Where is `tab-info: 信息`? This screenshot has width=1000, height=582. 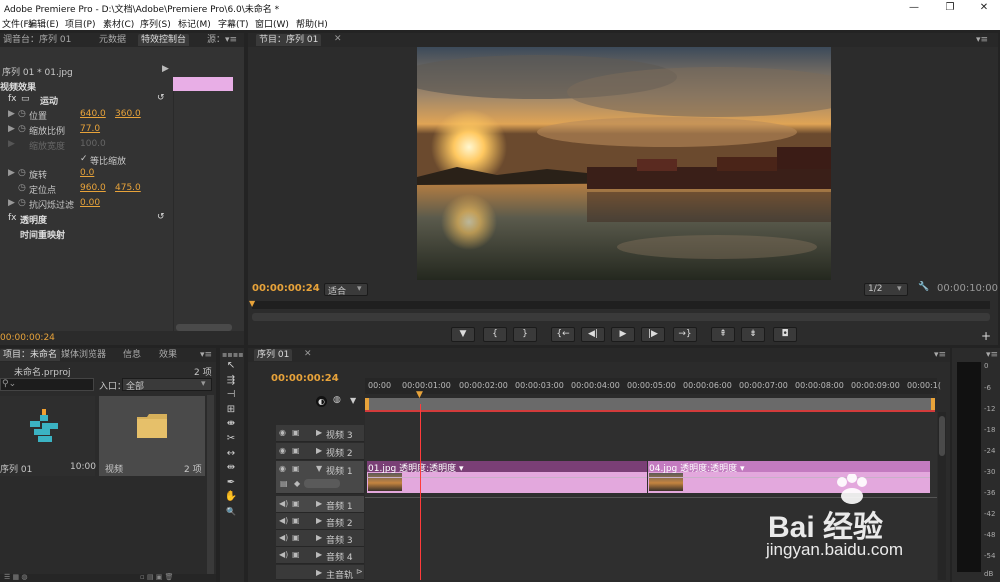
tab-info: 信息 is located at coordinates (132, 355).